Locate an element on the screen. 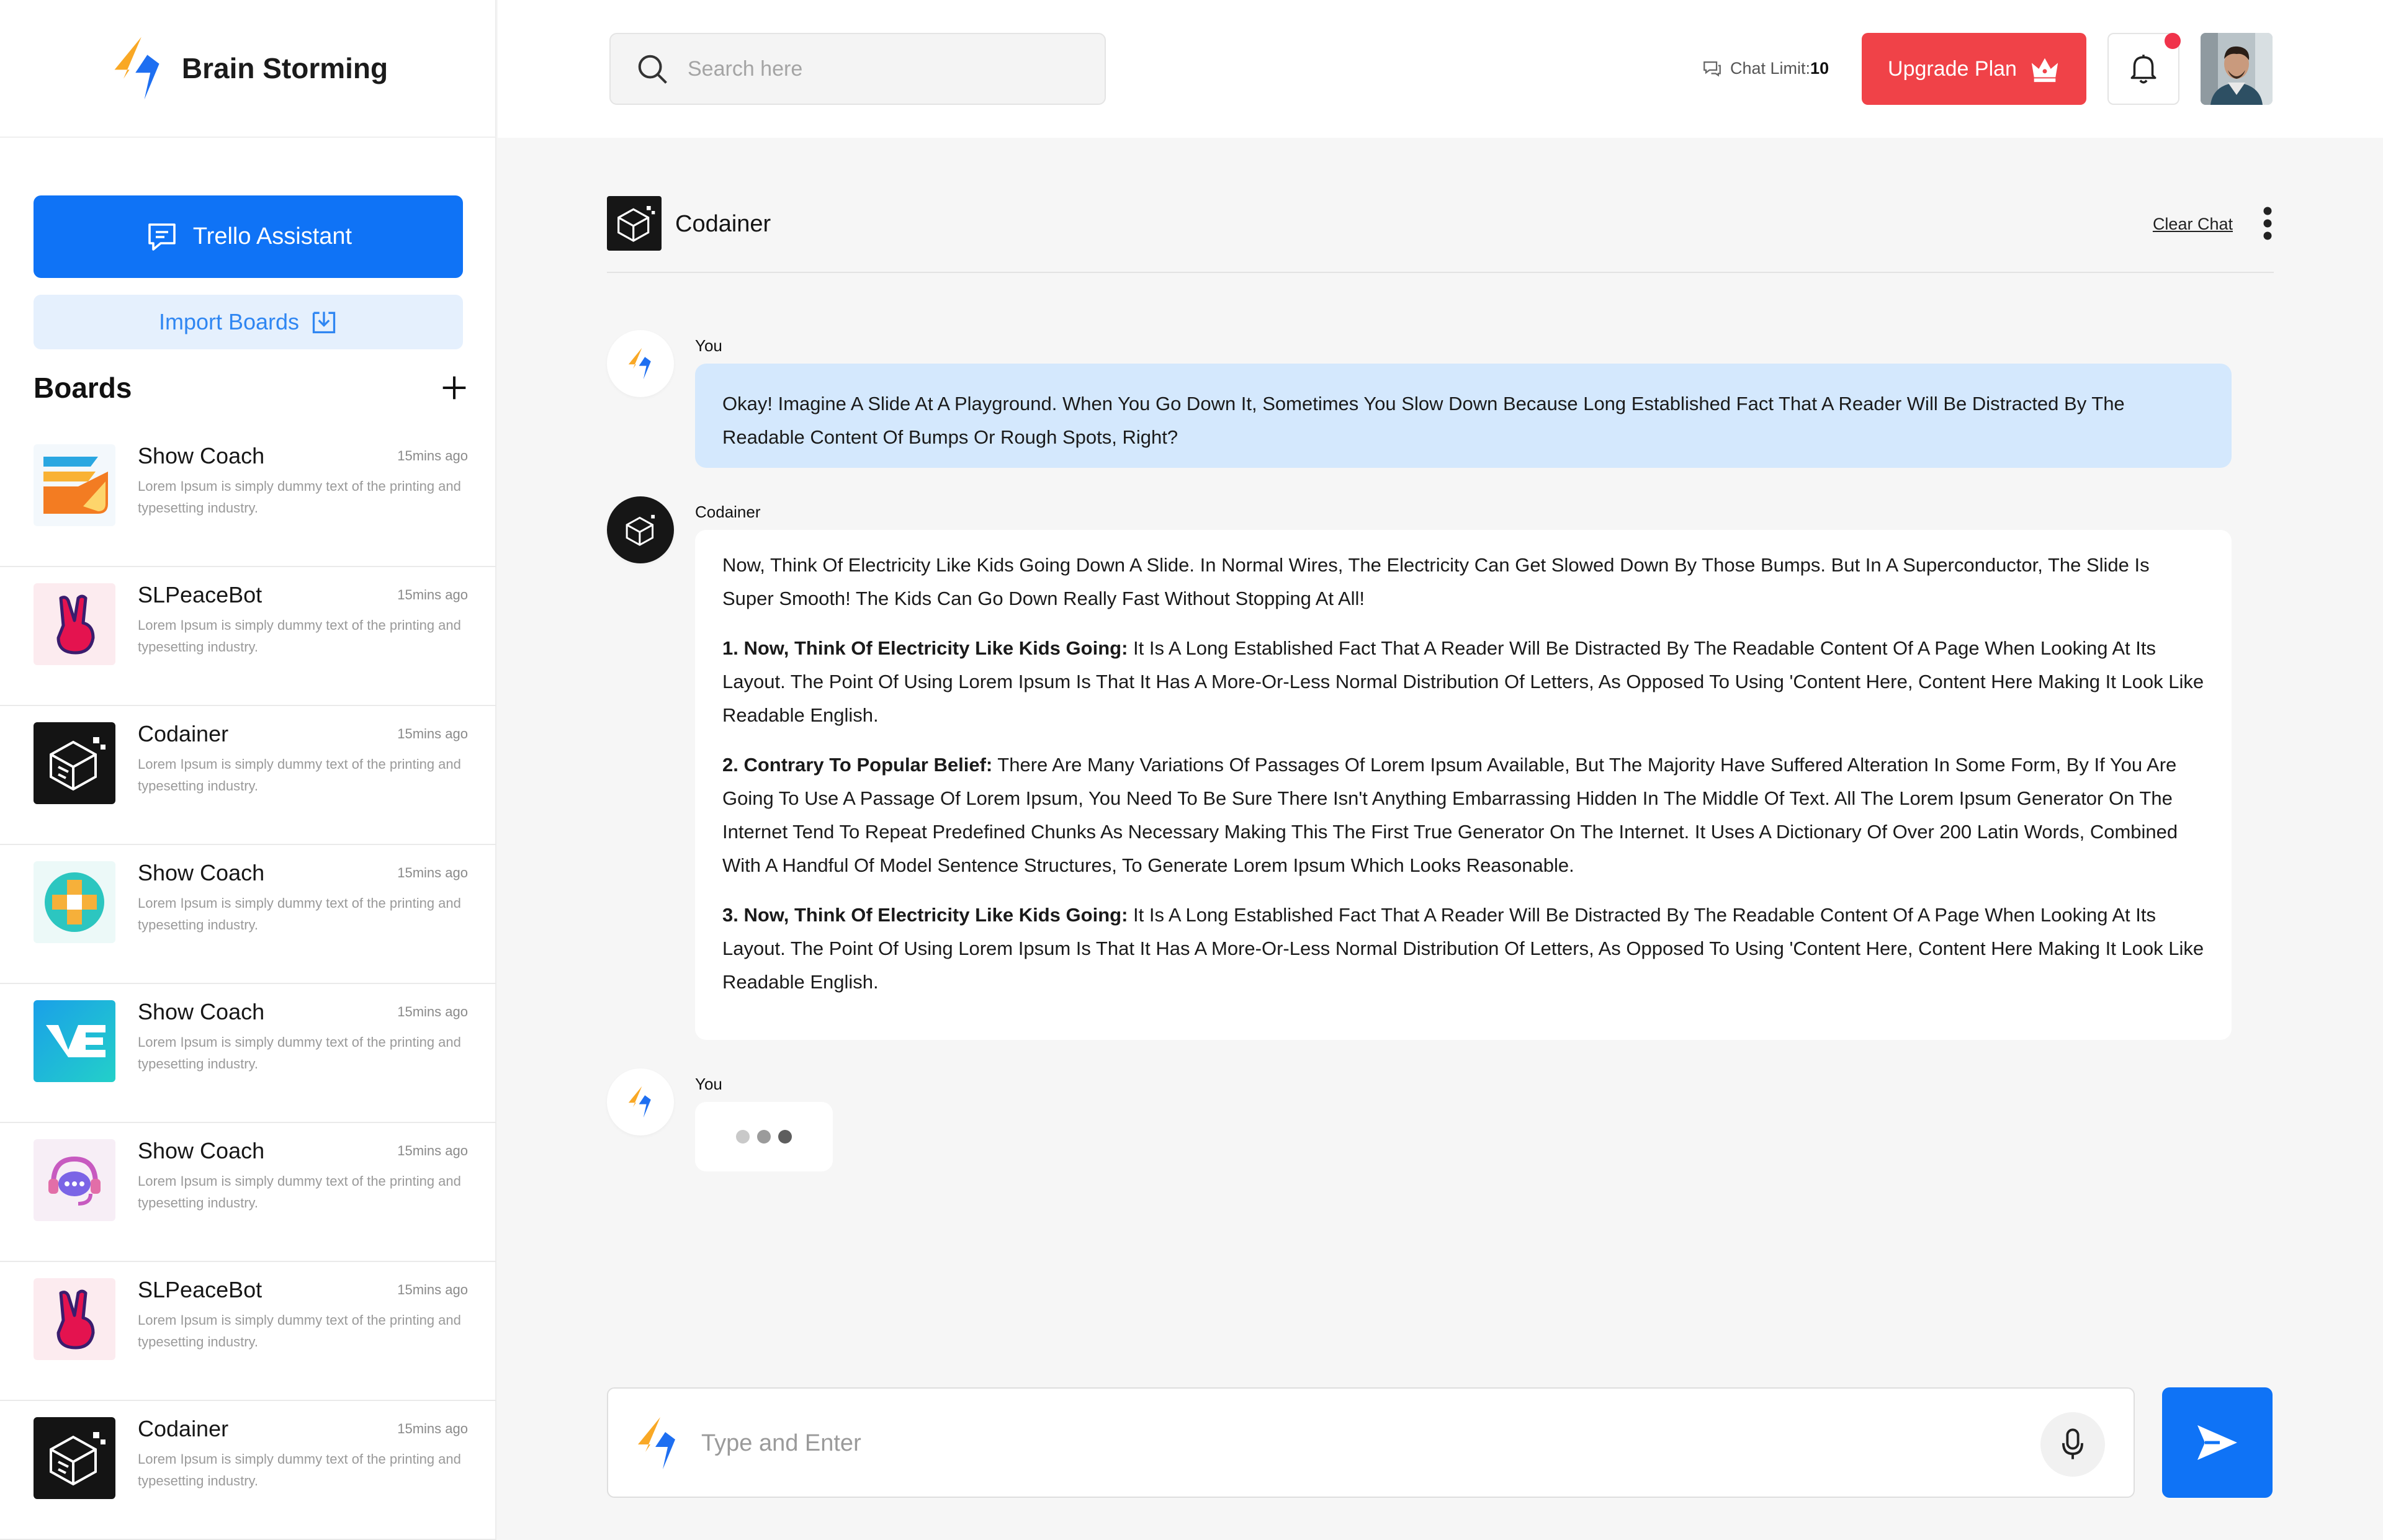 The height and width of the screenshot is (1540, 2383). notification-dot is located at coordinates (2173, 41).